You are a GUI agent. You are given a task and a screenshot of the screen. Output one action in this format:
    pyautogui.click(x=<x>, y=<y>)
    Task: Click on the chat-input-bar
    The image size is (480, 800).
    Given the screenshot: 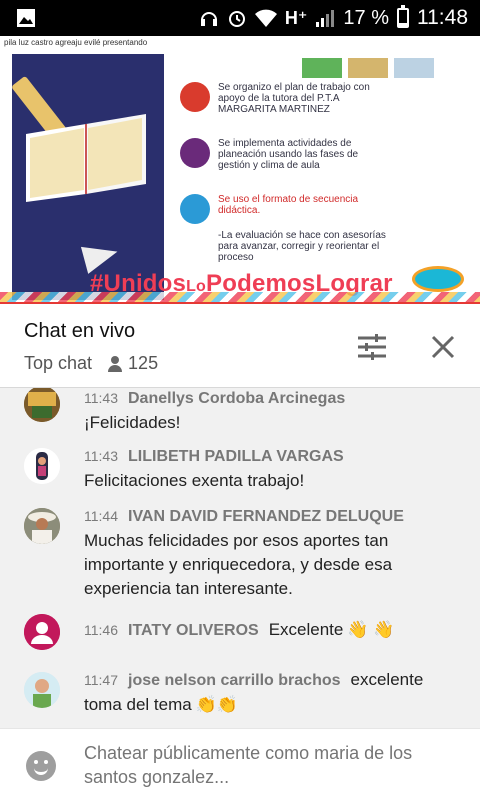 What is the action you would take?
    pyautogui.click(x=240, y=764)
    